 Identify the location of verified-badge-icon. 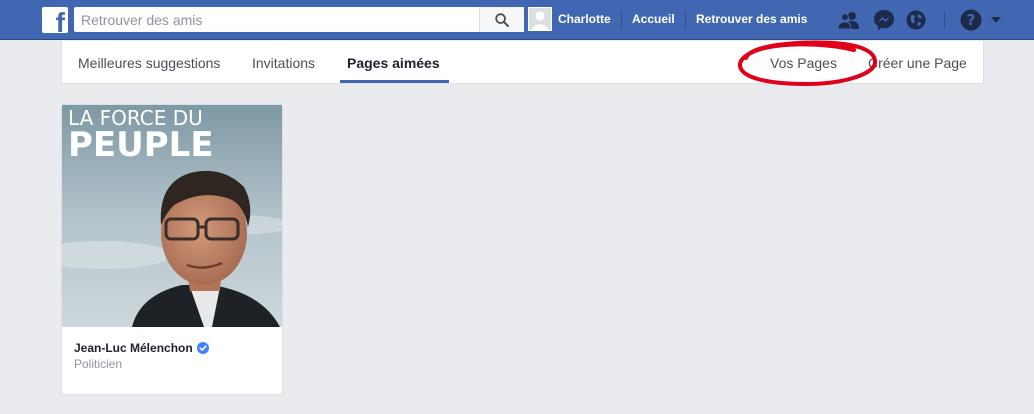
(202, 348).